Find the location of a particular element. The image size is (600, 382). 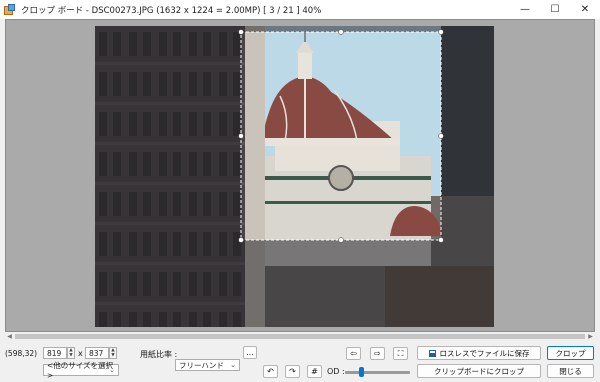

width-field: 819 is located at coordinates (55, 353).